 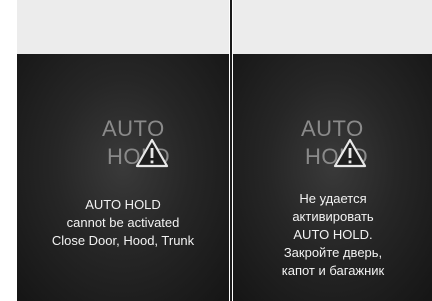 I want to click on message-line: капот и багажник, so click(x=333, y=270).